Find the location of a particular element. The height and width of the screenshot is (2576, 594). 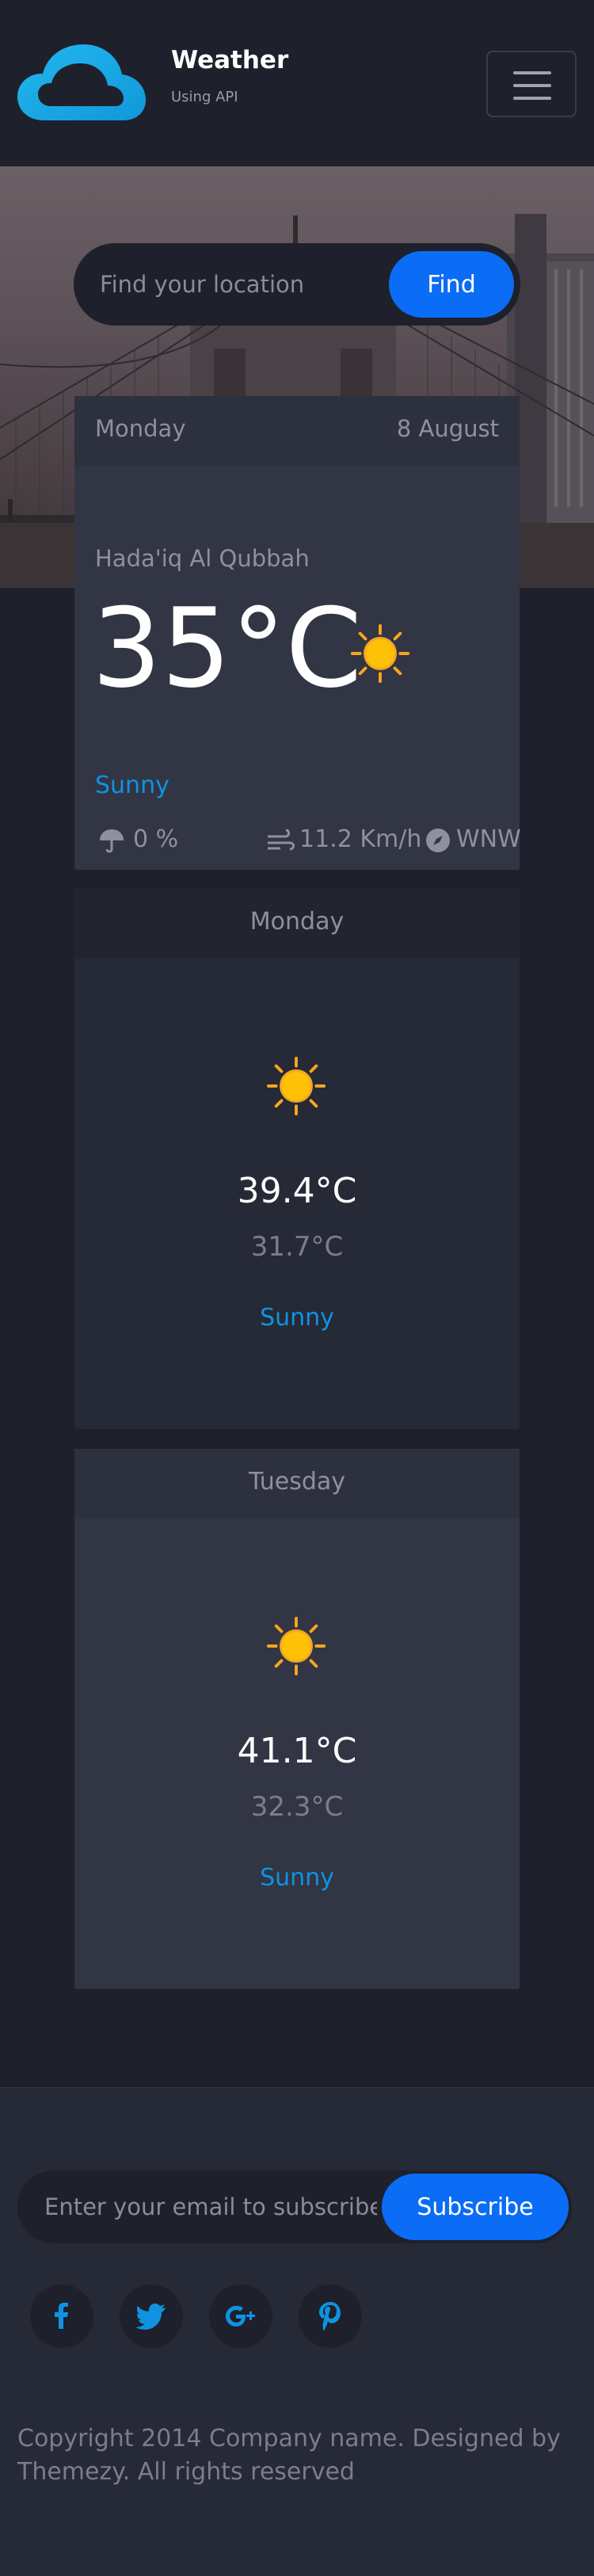

hamburger-menu-icon is located at coordinates (532, 72).